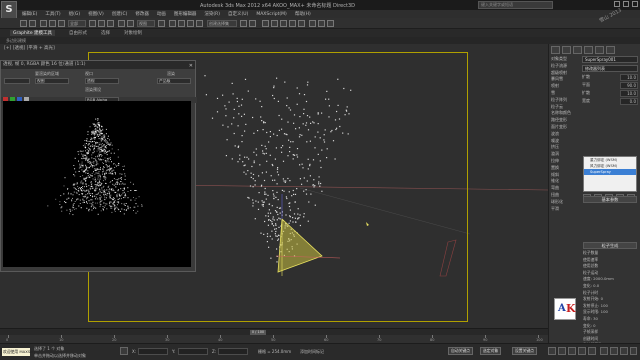  What do you see at coordinates (566, 59) in the screenshot?
I see `object-type-item: 对象类型` at bounding box center [566, 59].